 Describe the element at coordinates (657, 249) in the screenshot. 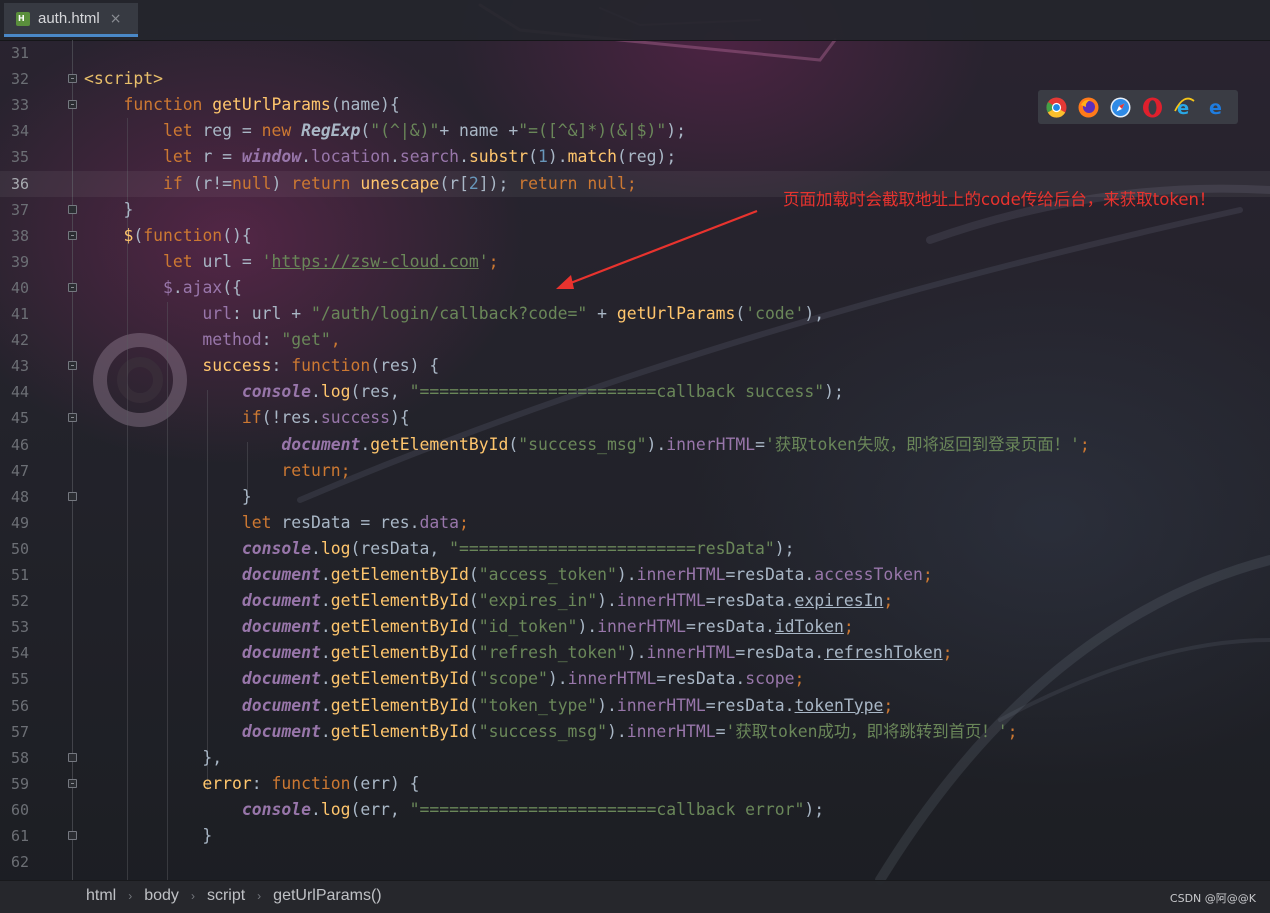

I see `annotation-arrow` at that location.